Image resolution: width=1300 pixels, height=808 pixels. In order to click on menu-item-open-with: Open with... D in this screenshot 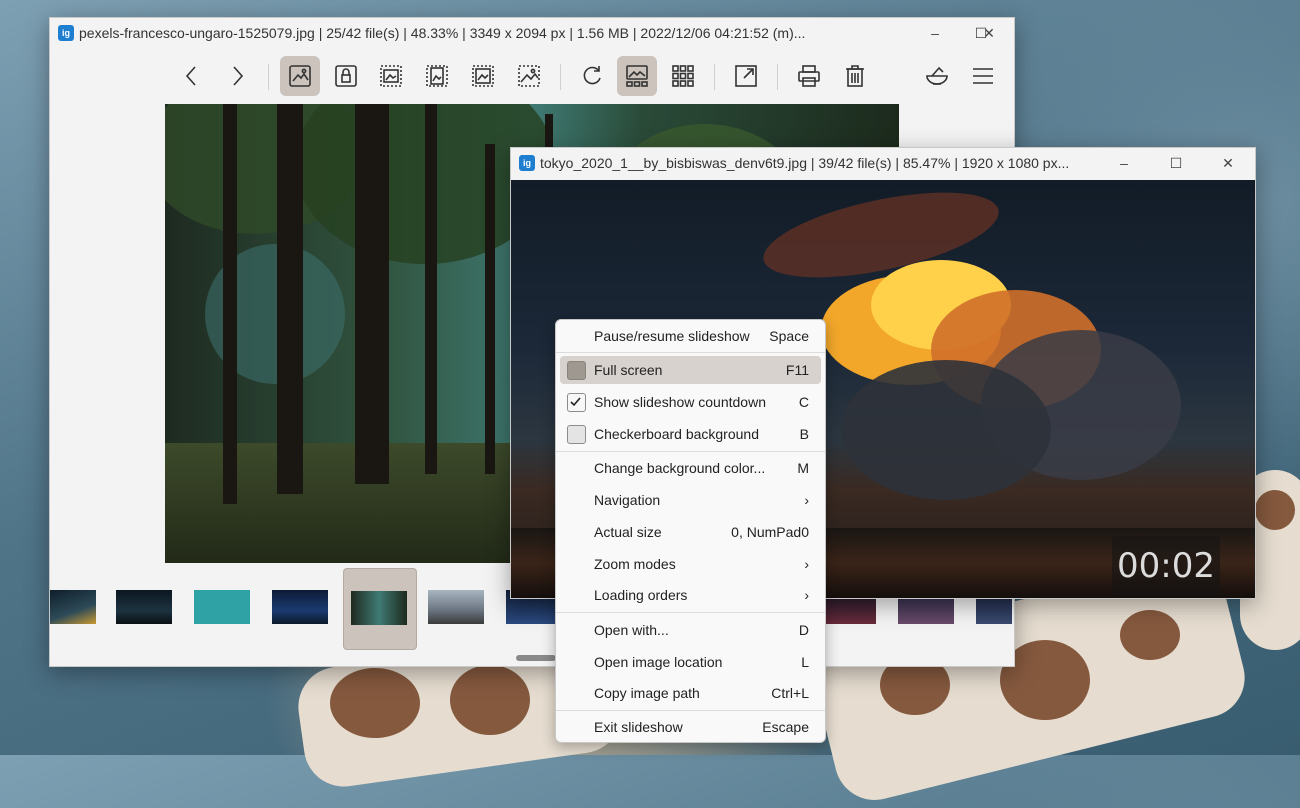, I will do `click(690, 630)`.